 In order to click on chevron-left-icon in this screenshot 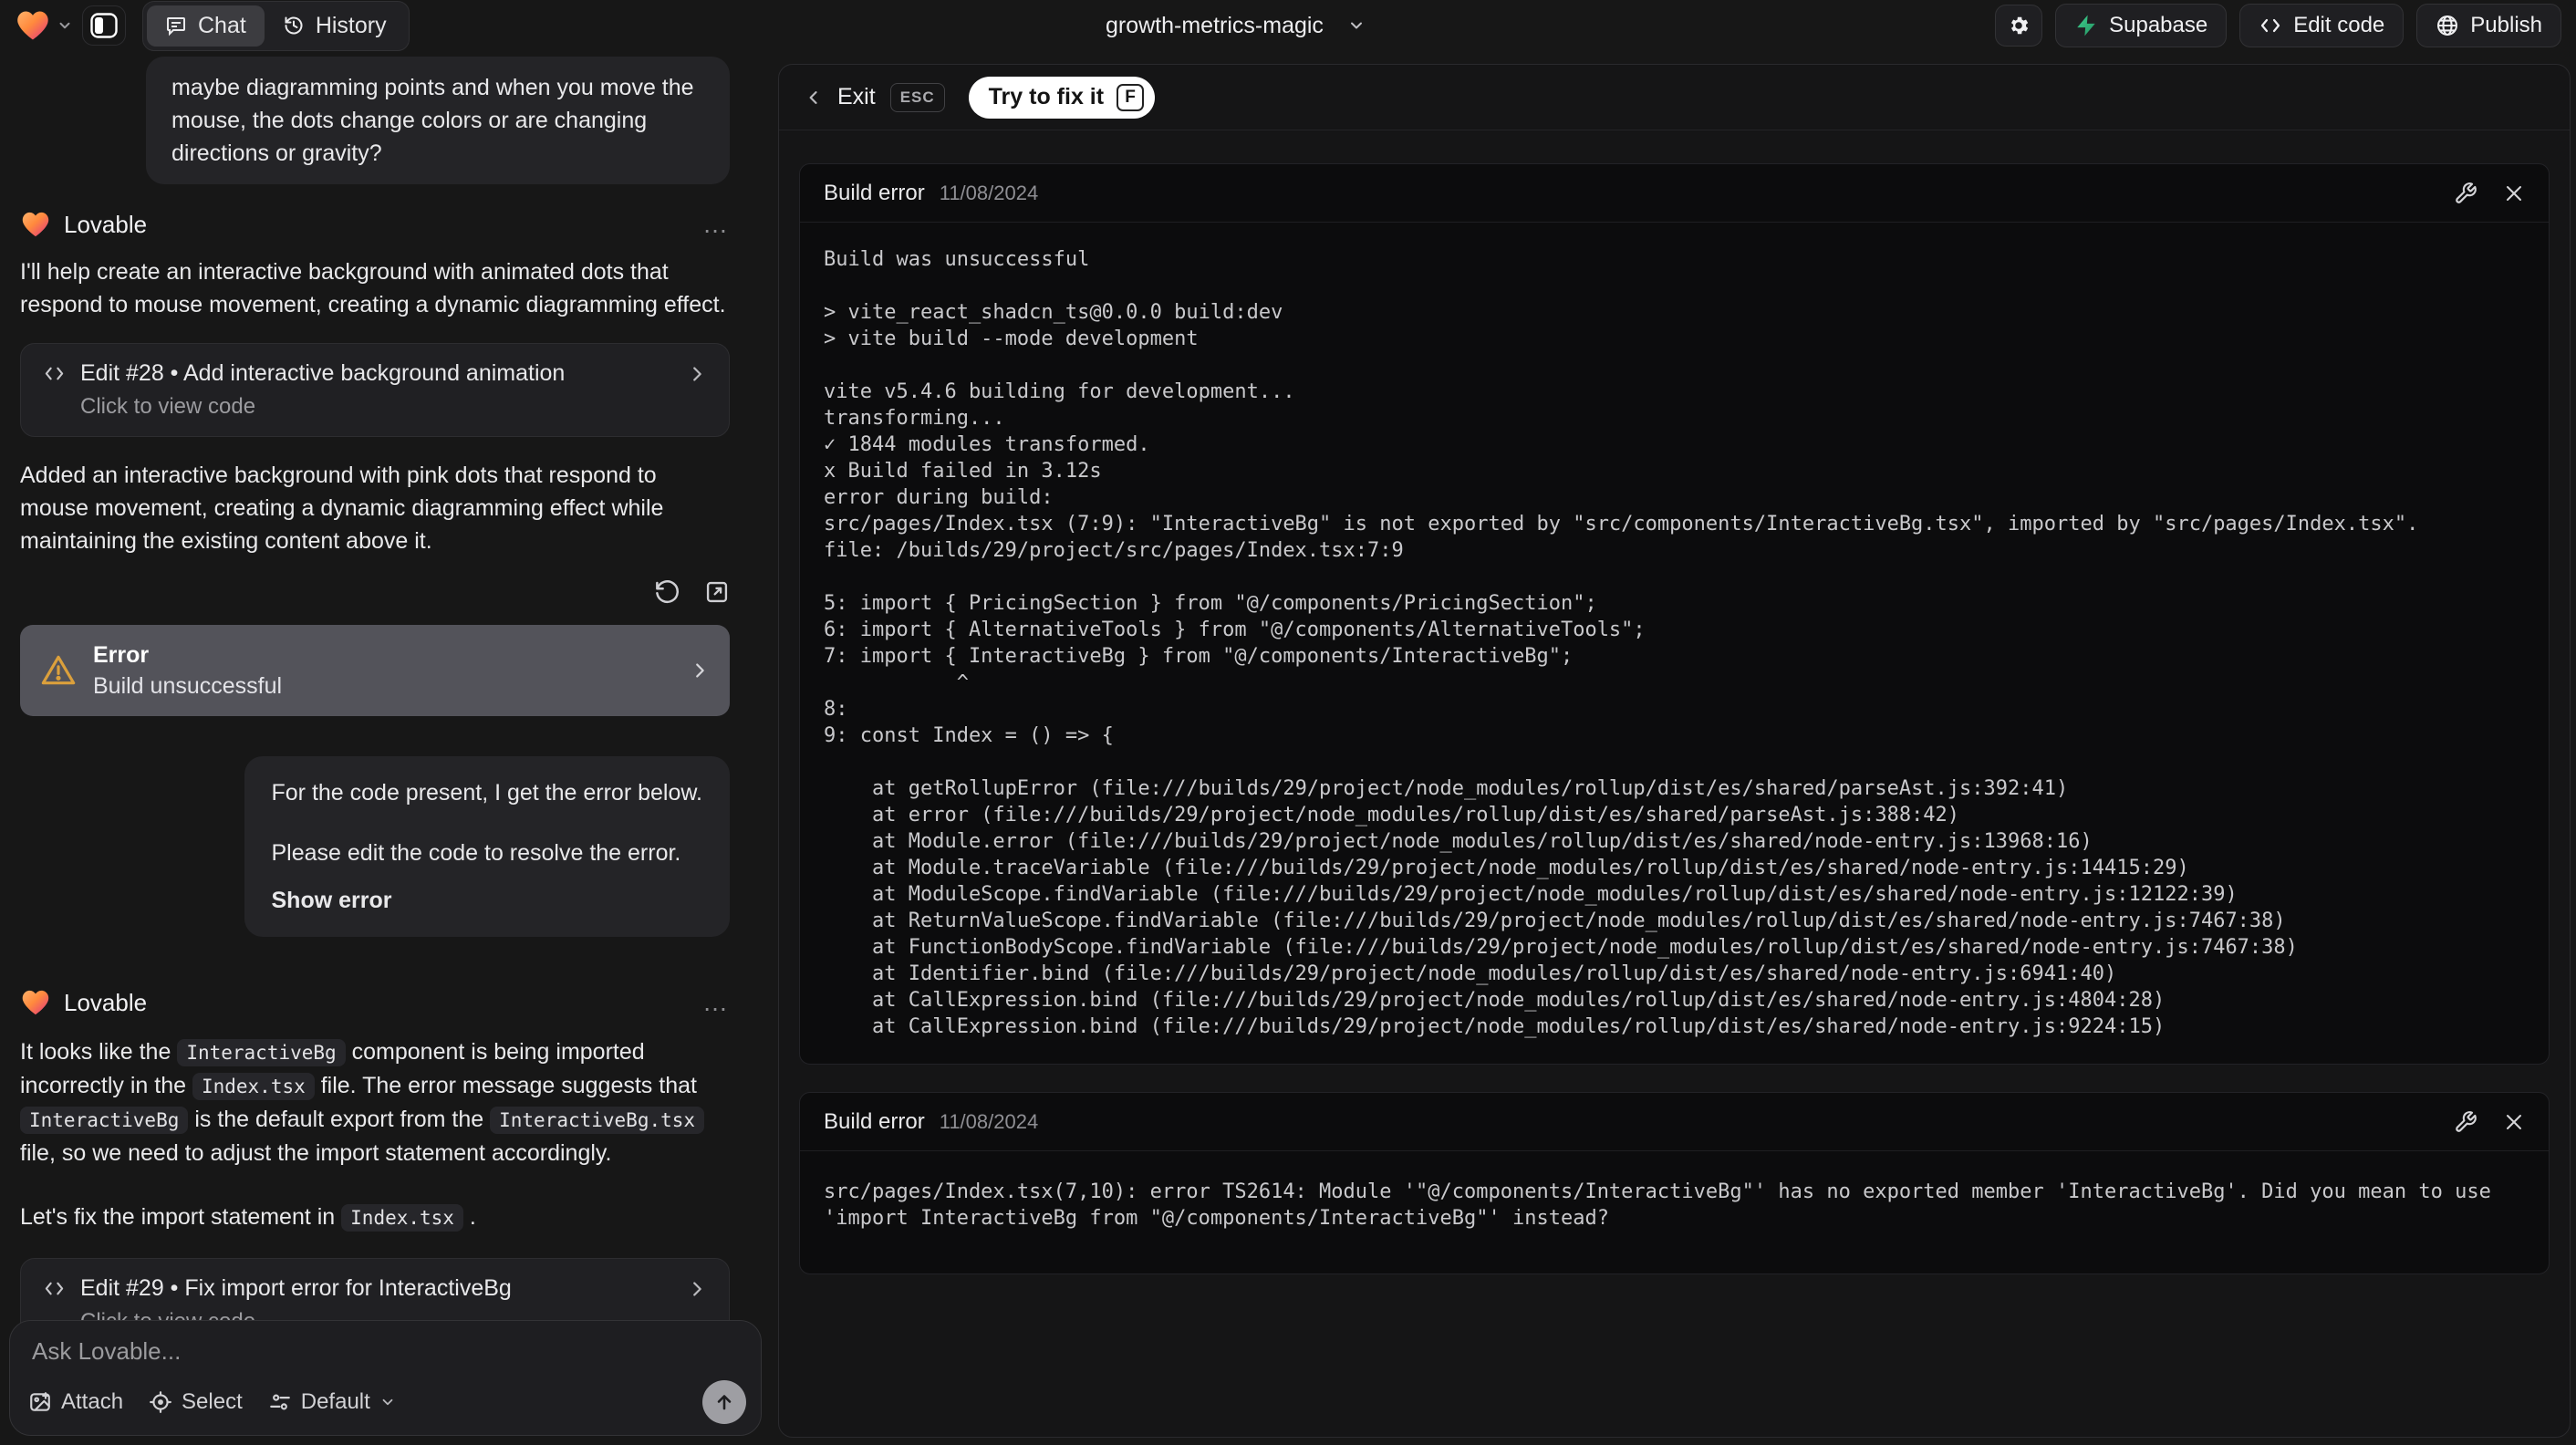, I will do `click(814, 97)`.